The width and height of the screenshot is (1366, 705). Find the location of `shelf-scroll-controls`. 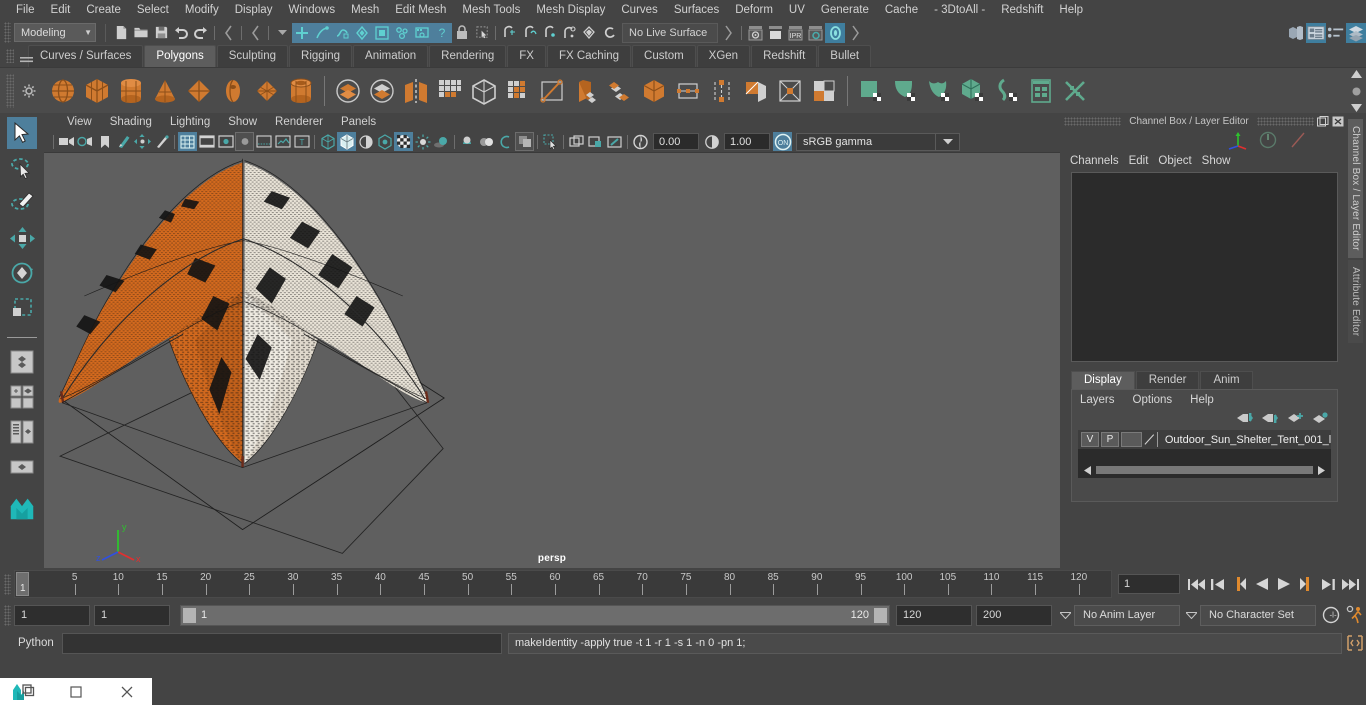

shelf-scroll-controls is located at coordinates (1356, 91).